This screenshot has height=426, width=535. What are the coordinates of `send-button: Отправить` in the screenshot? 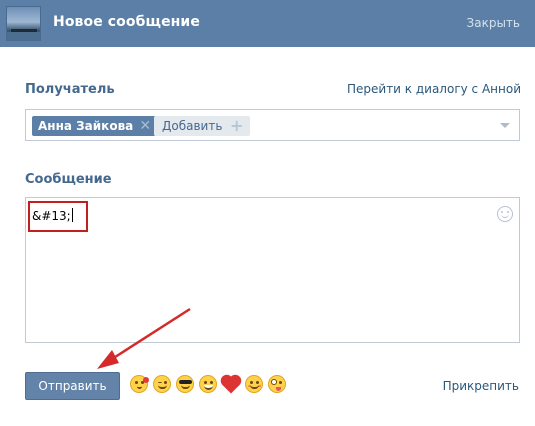 It's located at (72, 386).